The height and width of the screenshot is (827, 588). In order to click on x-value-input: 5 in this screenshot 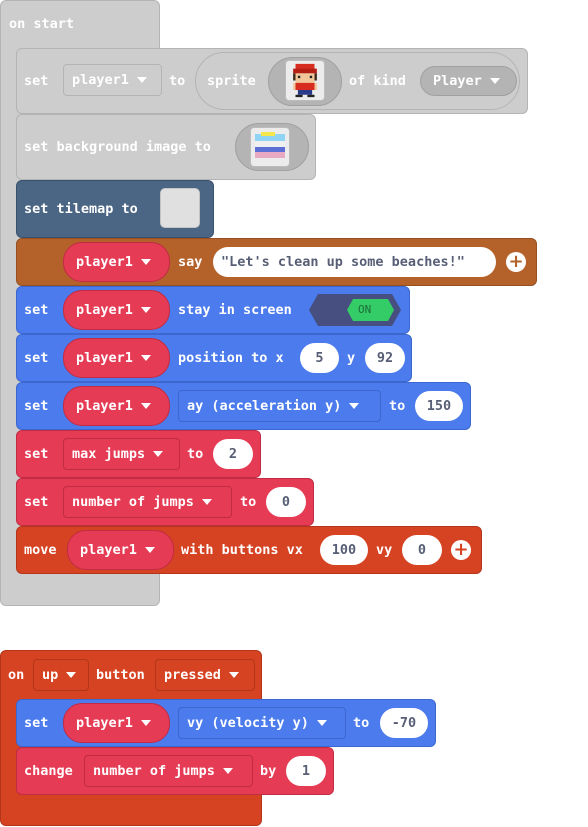, I will do `click(319, 358)`.